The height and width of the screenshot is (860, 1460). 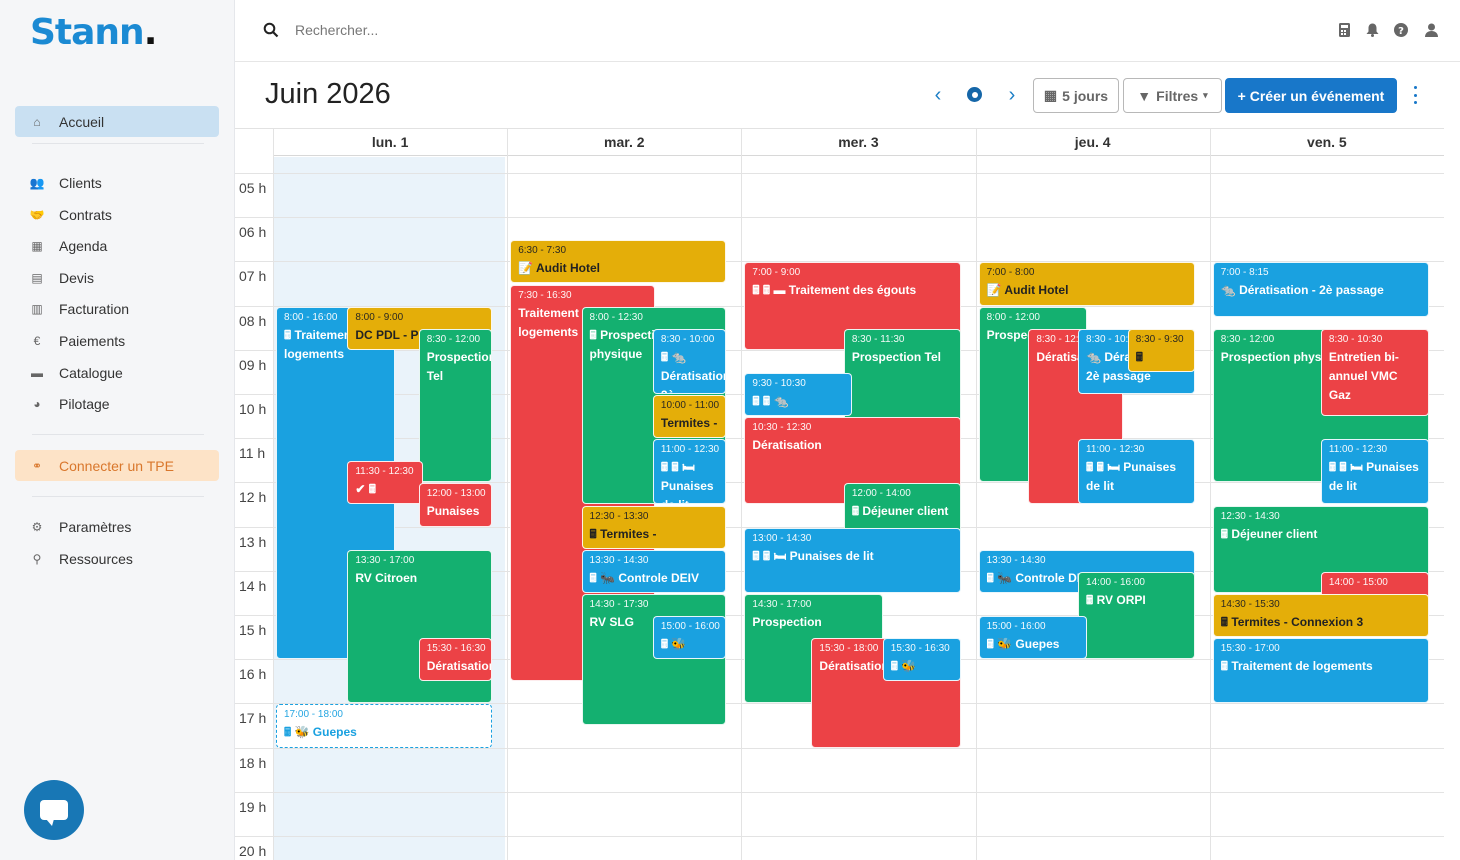 What do you see at coordinates (117, 214) in the screenshot?
I see `sidebar-item-contrats: 🤝 Contrats` at bounding box center [117, 214].